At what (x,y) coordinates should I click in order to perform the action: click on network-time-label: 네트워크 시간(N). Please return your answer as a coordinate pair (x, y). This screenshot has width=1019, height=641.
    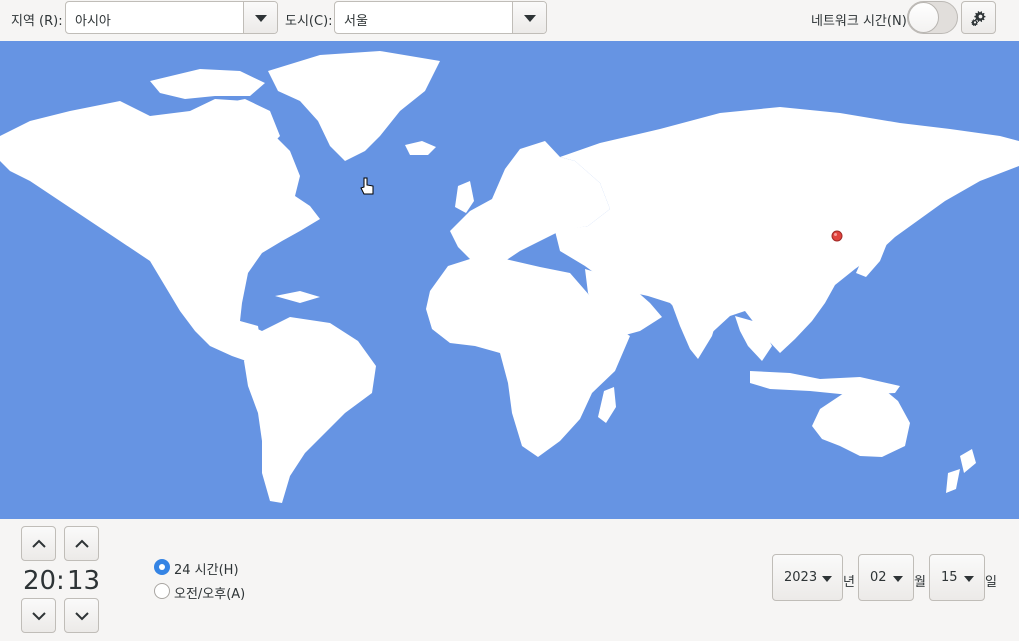
    Looking at the image, I should click on (859, 21).